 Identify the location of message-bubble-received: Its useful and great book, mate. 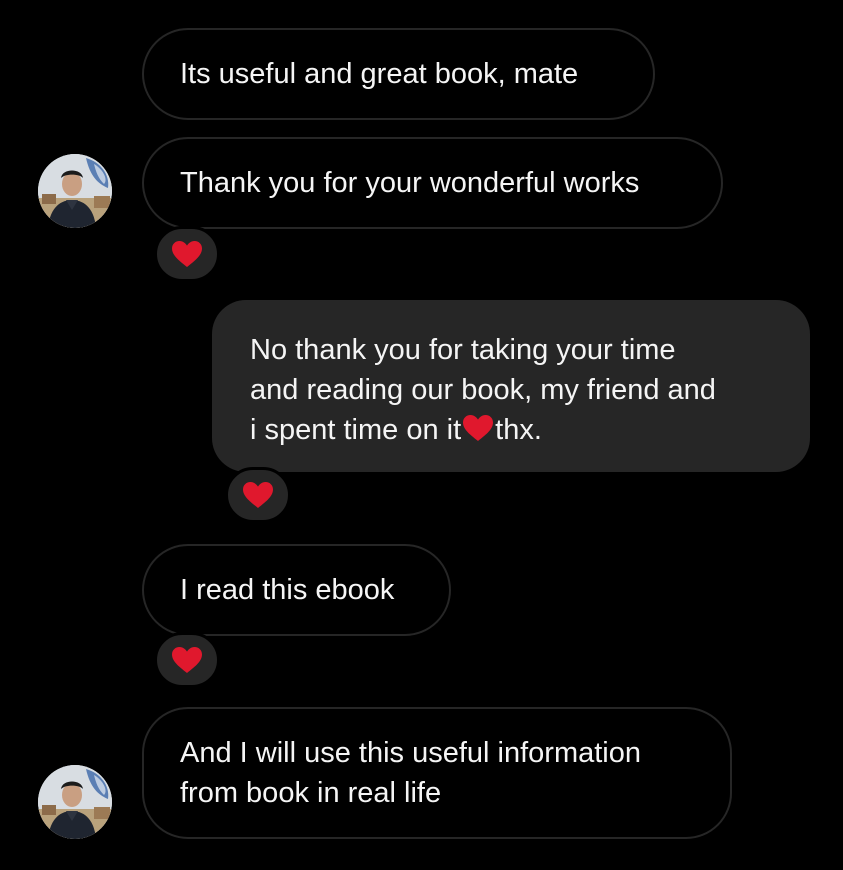
(398, 74).